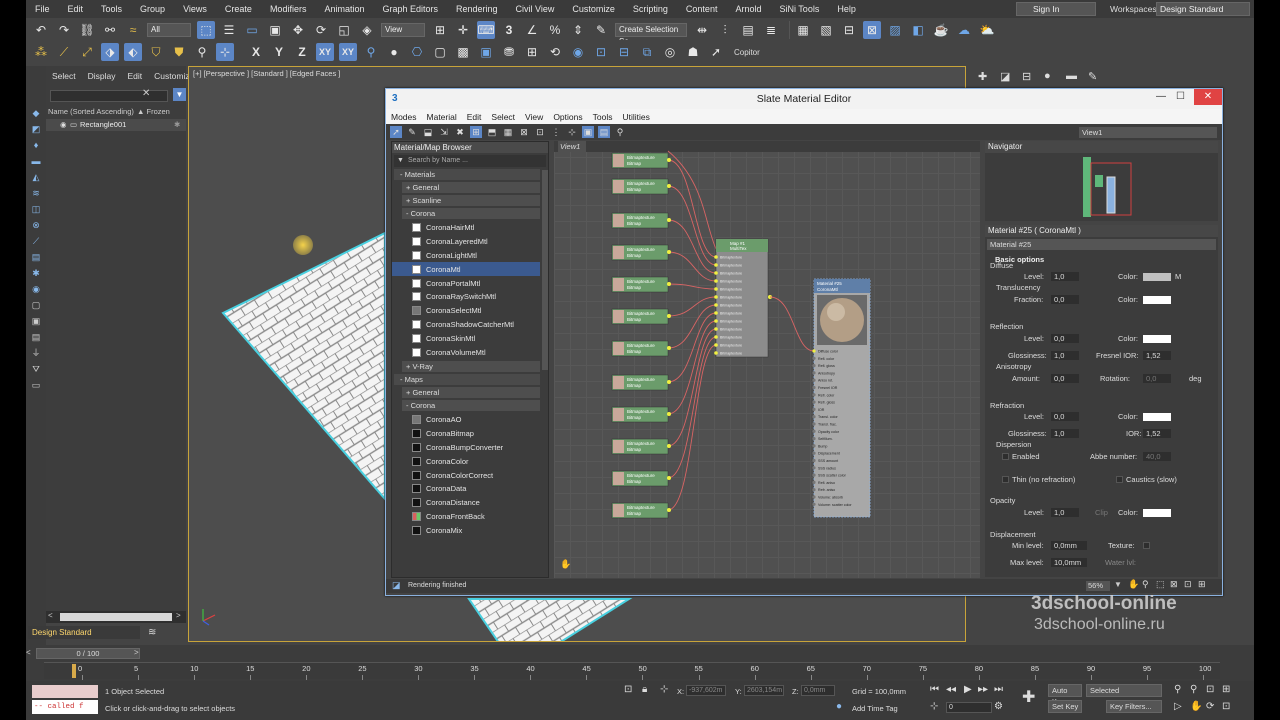 The width and height of the screenshot is (1280, 720). Describe the element at coordinates (466, 434) in the screenshot. I see `browser-item: CoronaBitmap` at that location.